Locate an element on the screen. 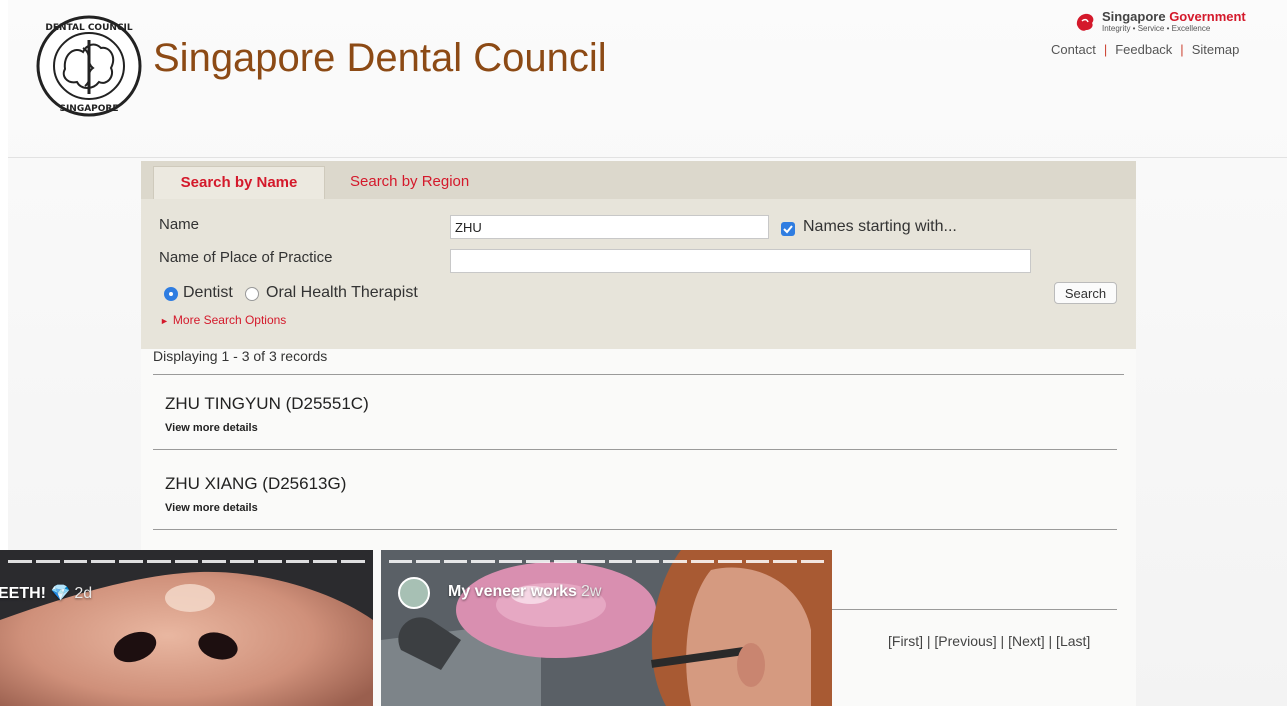 This screenshot has height=706, width=1287. dentist-radio-label: Dentist is located at coordinates (208, 292).